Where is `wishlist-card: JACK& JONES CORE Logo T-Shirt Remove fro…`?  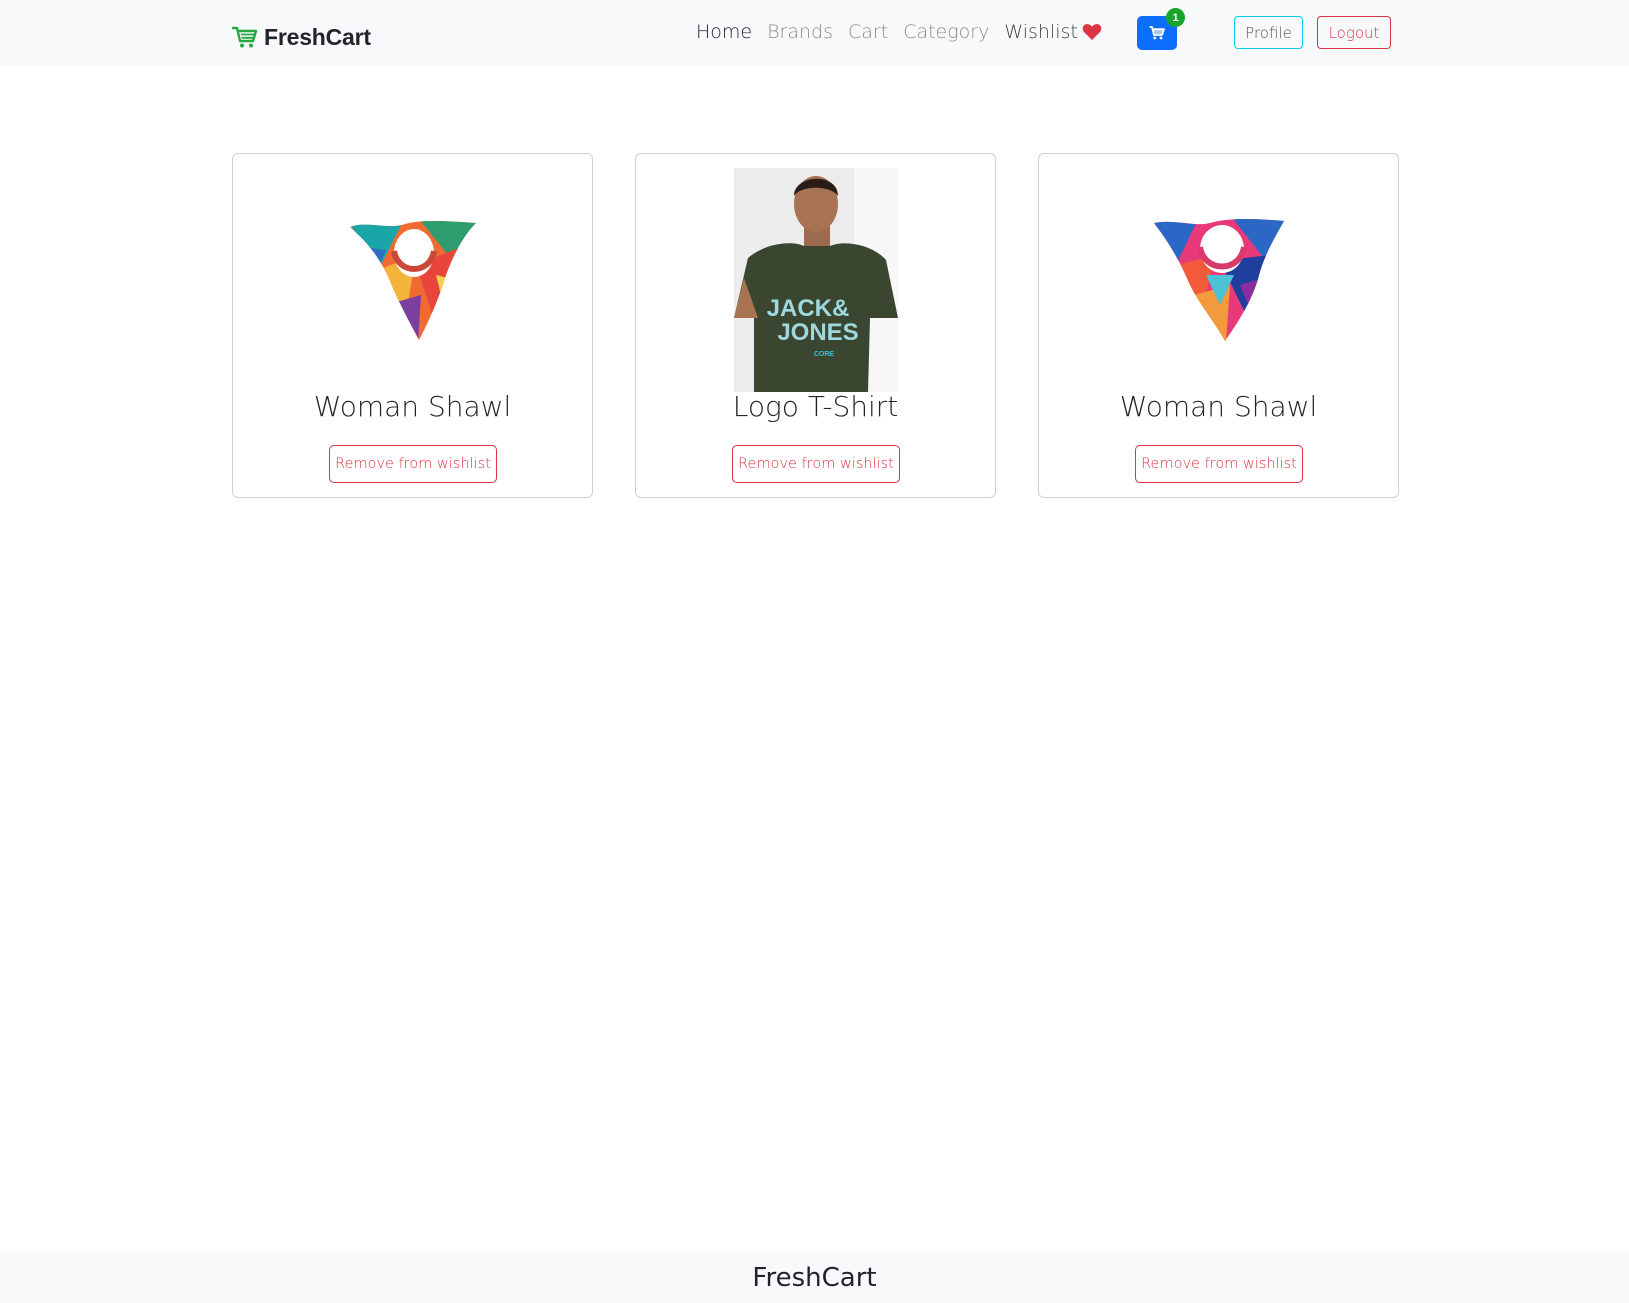
wishlist-card: JACK& JONES CORE Logo T-Shirt Remove fro… is located at coordinates (815, 325).